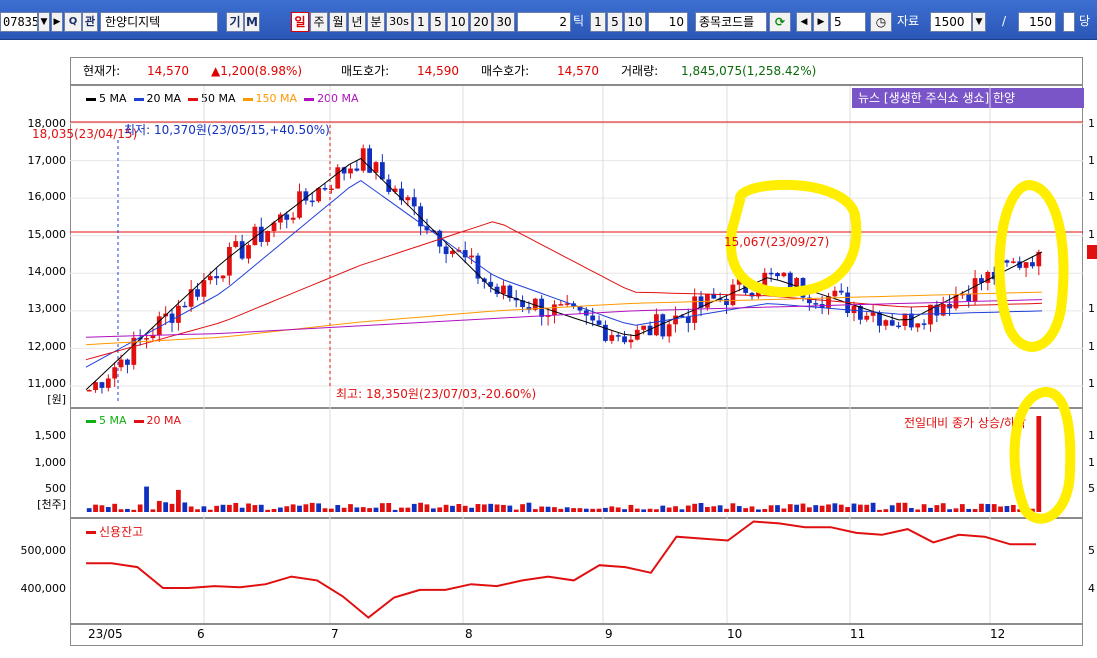 The height and width of the screenshot is (658, 1097). I want to click on interest-button: 관, so click(90, 22).